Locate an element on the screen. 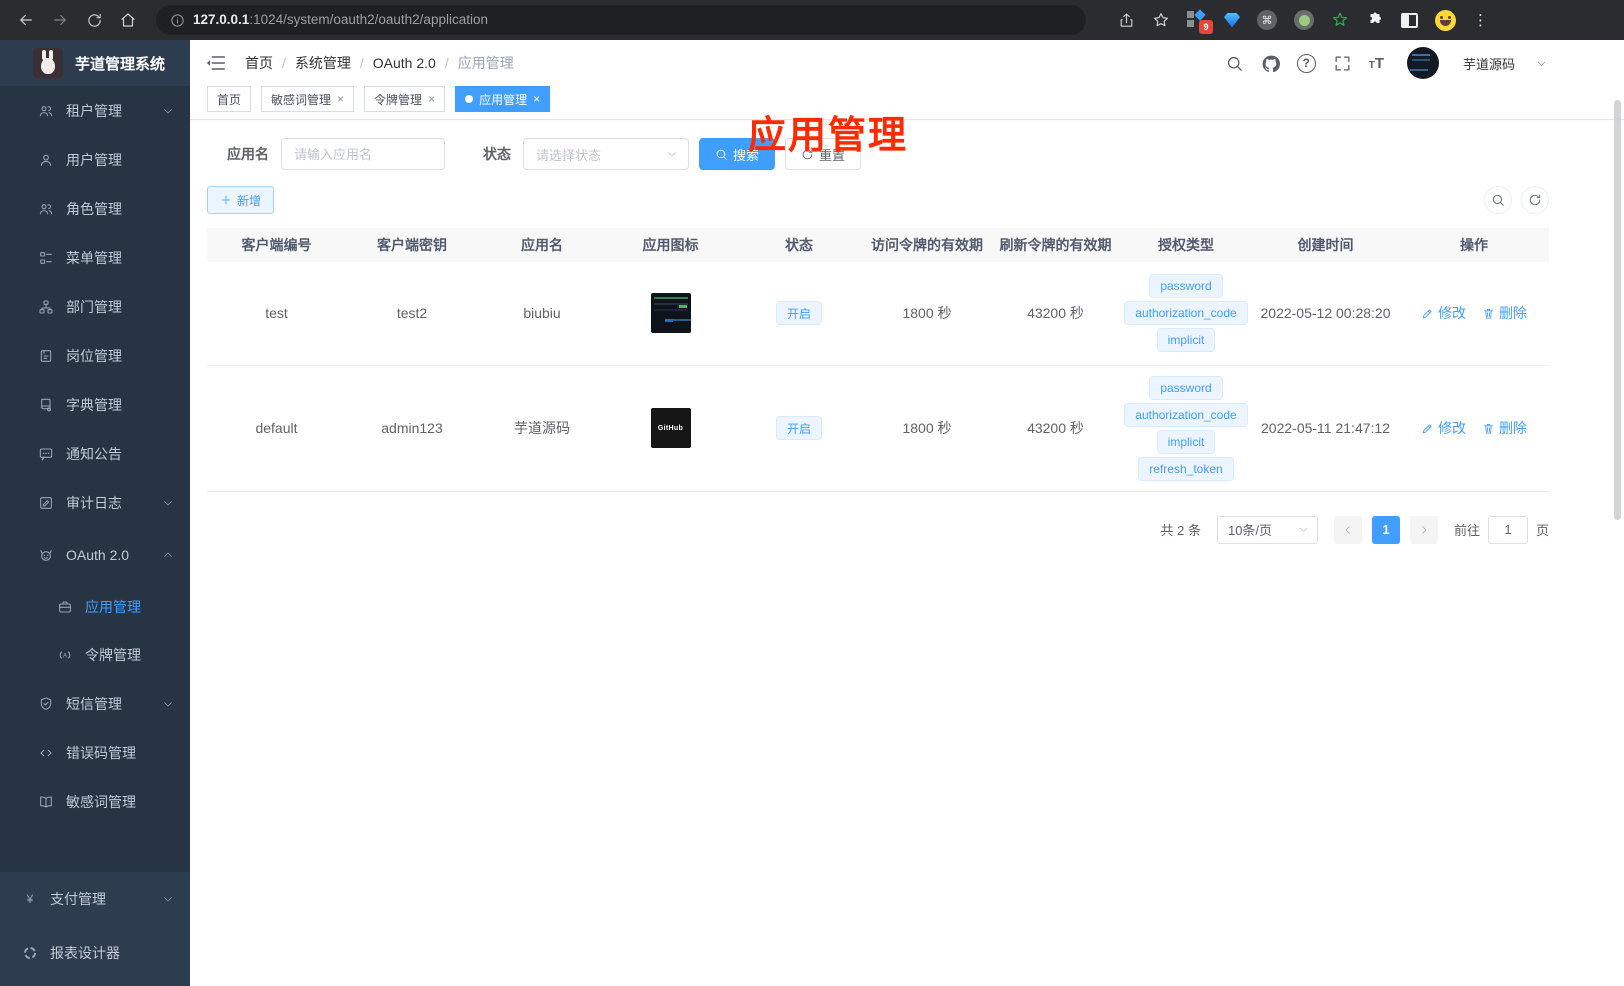 The width and height of the screenshot is (1624, 986). active-dot is located at coordinates (469, 99).